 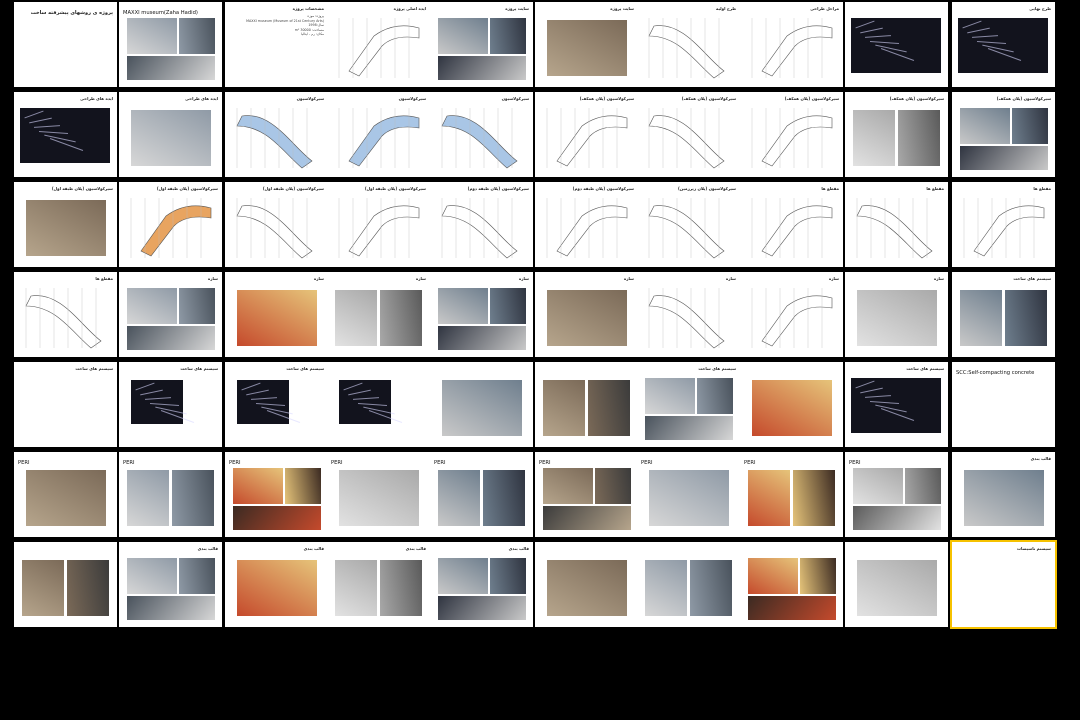 What do you see at coordinates (688, 314) in the screenshot?
I see `slide-thumbnail-37: سازه` at bounding box center [688, 314].